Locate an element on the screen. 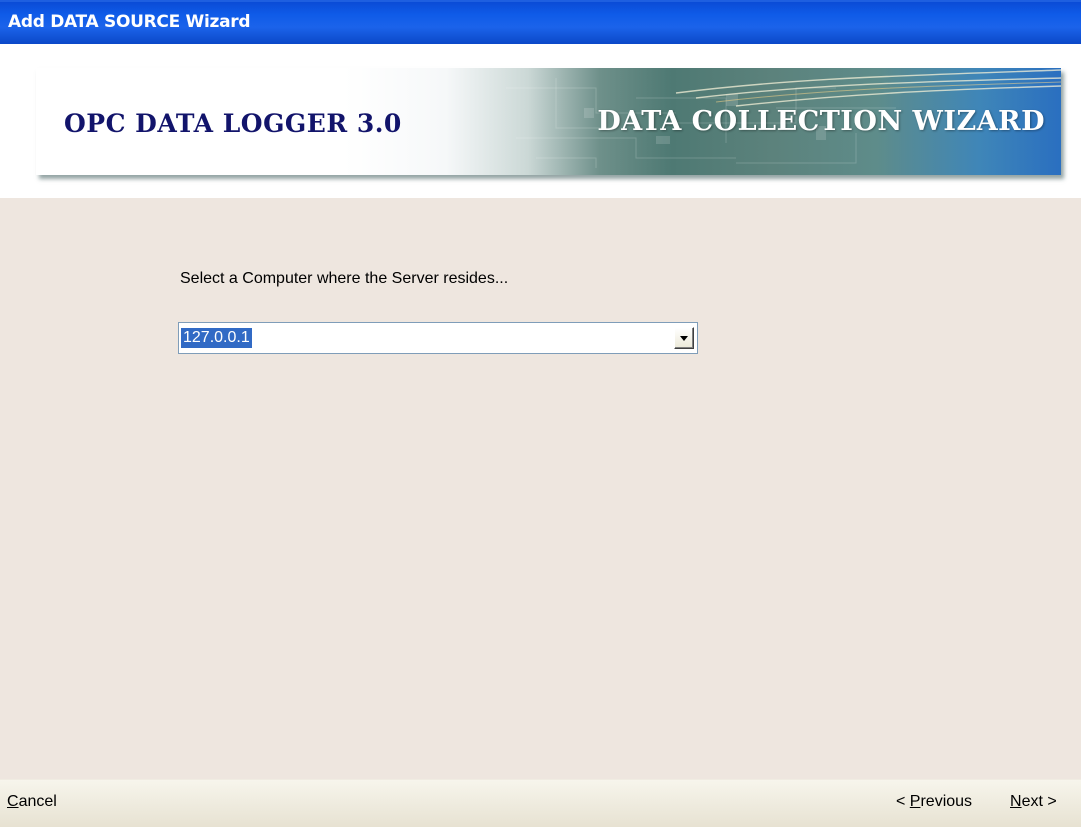 The width and height of the screenshot is (1081, 827). chevron-down-icon is located at coordinates (684, 338).